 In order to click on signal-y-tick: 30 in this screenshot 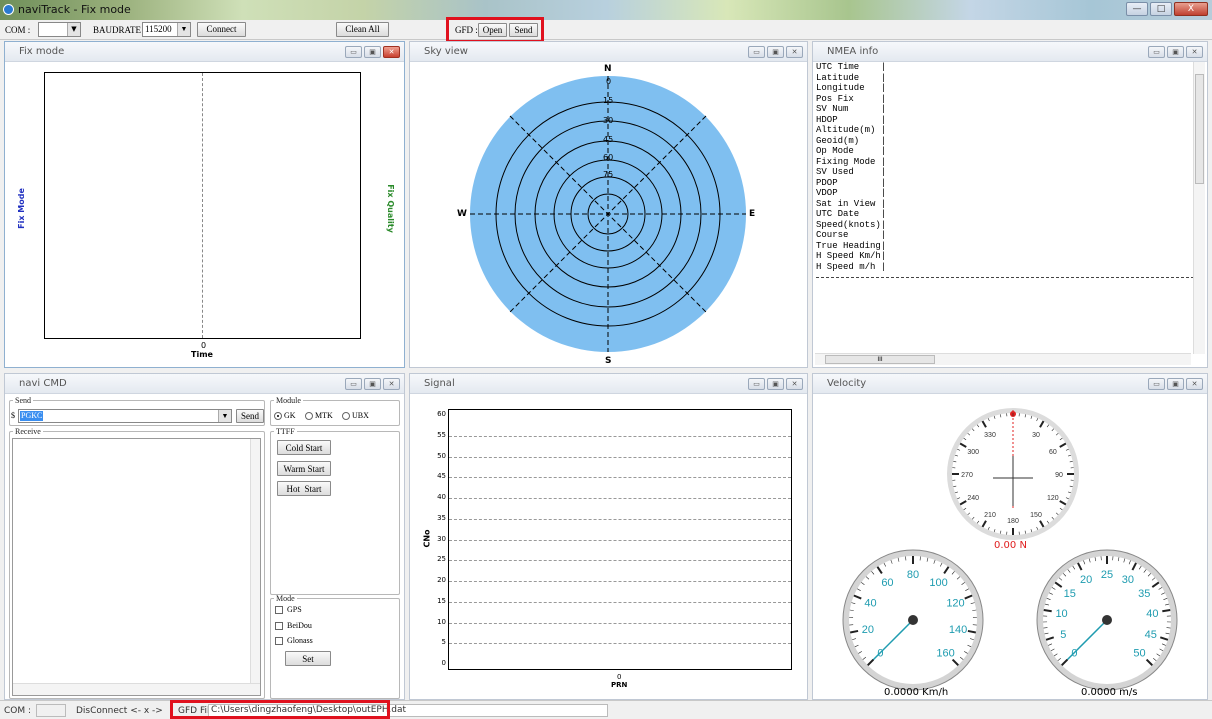, I will do `click(441, 538)`.